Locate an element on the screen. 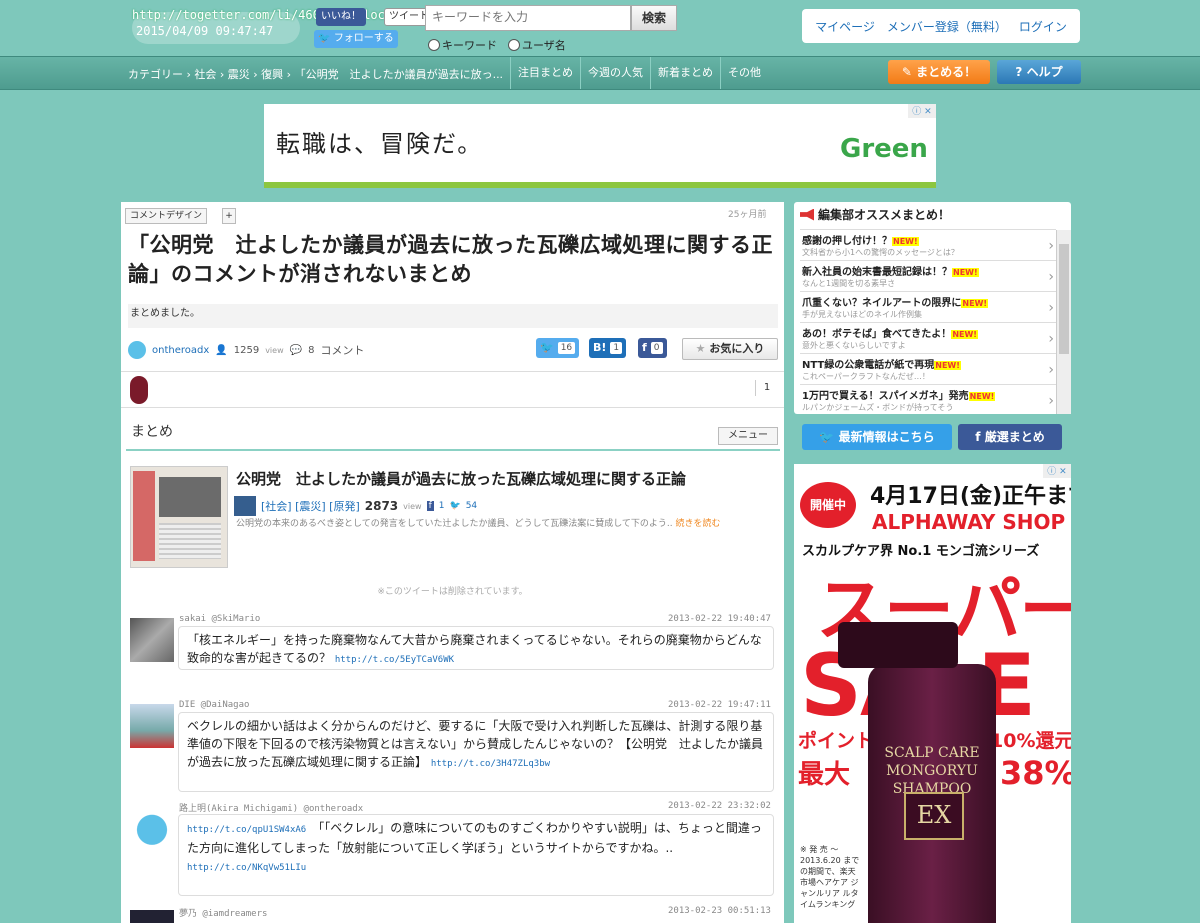 This screenshot has width=1200, height=923. recommended-item: 爪重くない？ネイルアートの限界にNEW! 手が見えないほどのネイル作例集 › is located at coordinates (928, 307).